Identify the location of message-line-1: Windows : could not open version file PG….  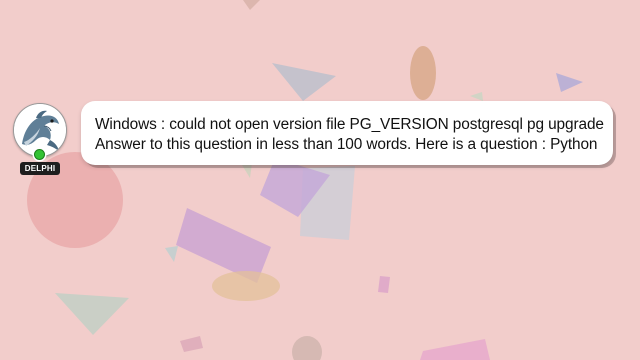
(349, 124).